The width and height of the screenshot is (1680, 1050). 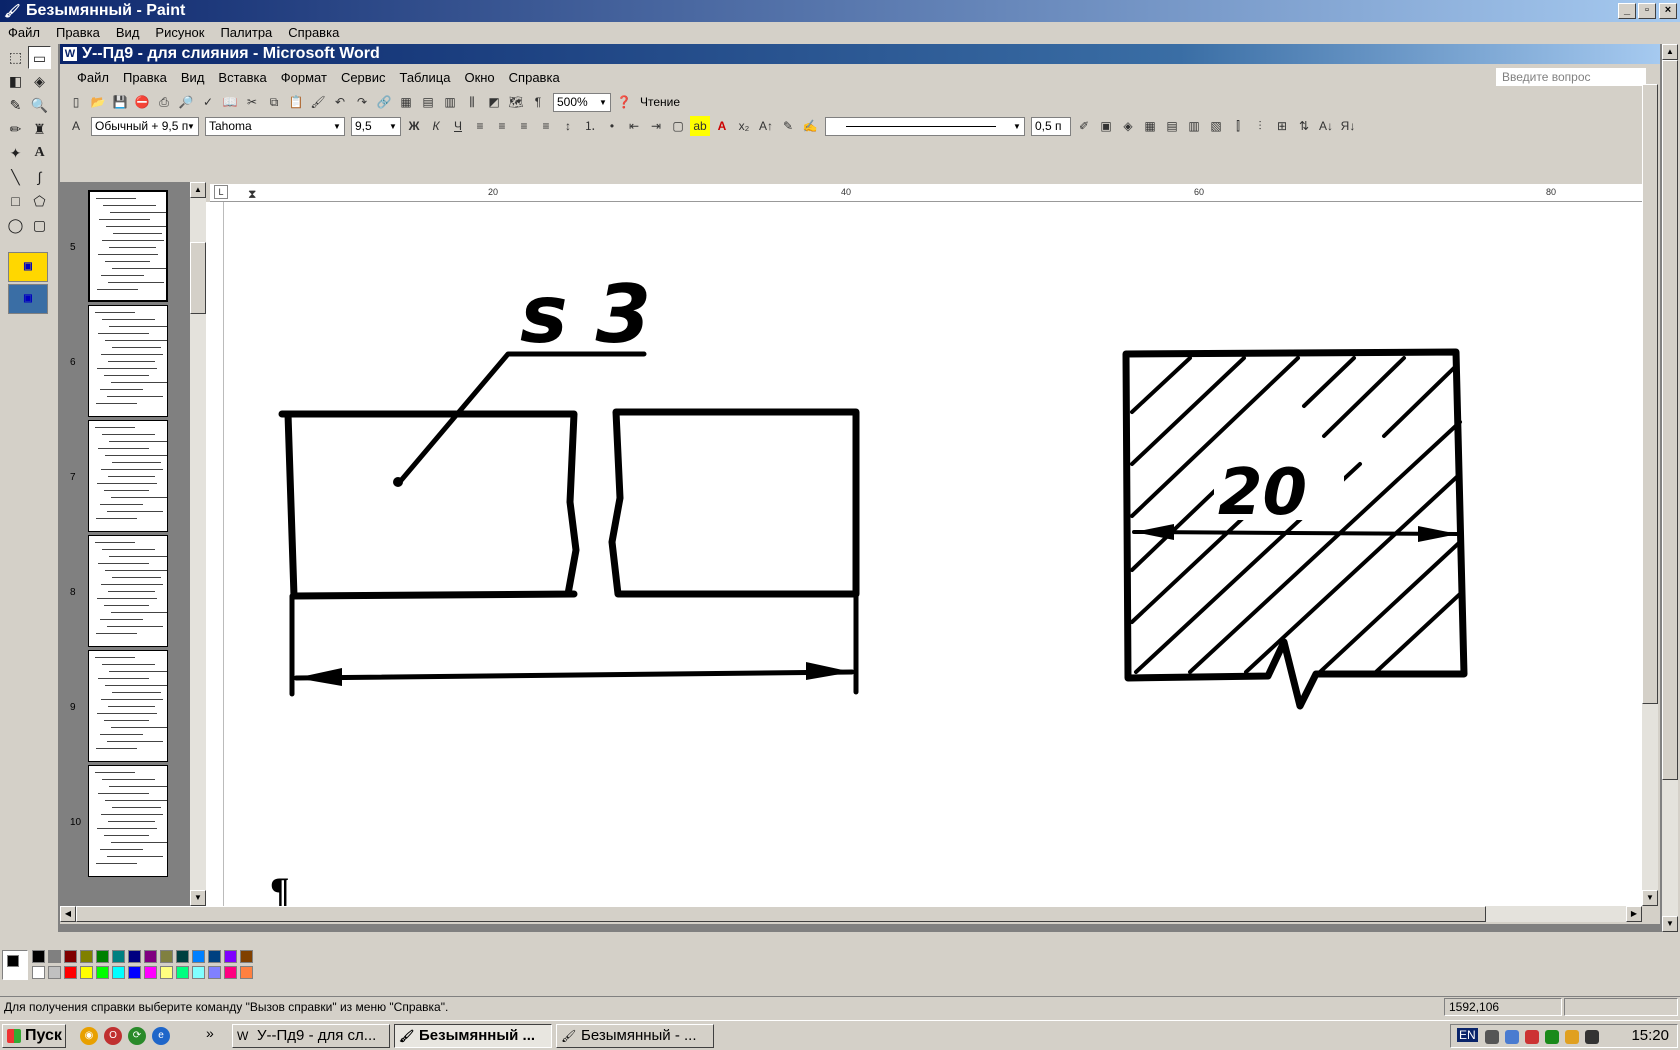 I want to click on tab-selector: L, so click(x=221, y=192).